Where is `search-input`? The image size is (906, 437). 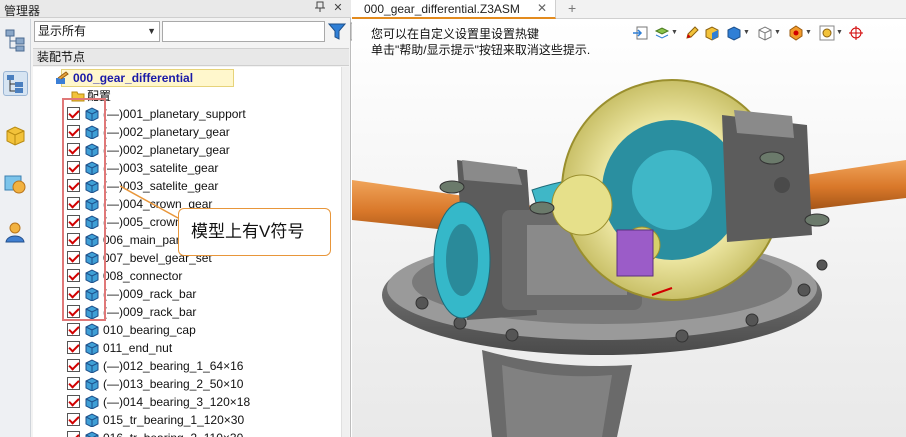 search-input is located at coordinates (243, 31).